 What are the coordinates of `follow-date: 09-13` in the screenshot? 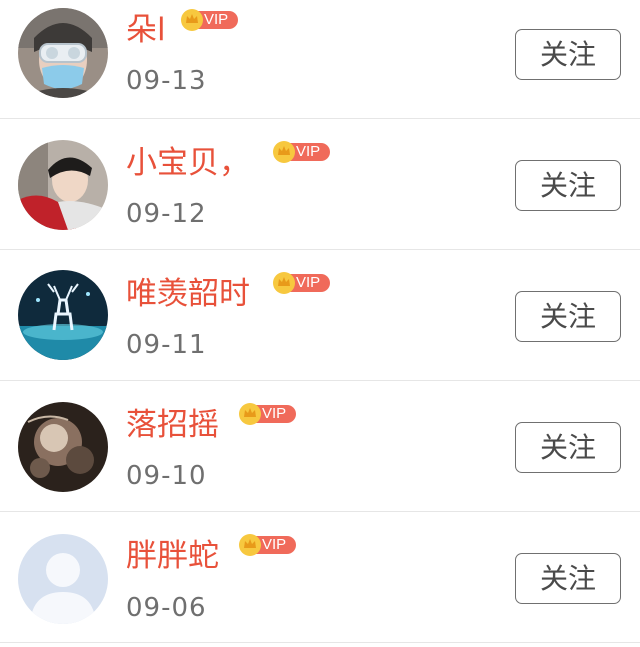 It's located at (166, 81).